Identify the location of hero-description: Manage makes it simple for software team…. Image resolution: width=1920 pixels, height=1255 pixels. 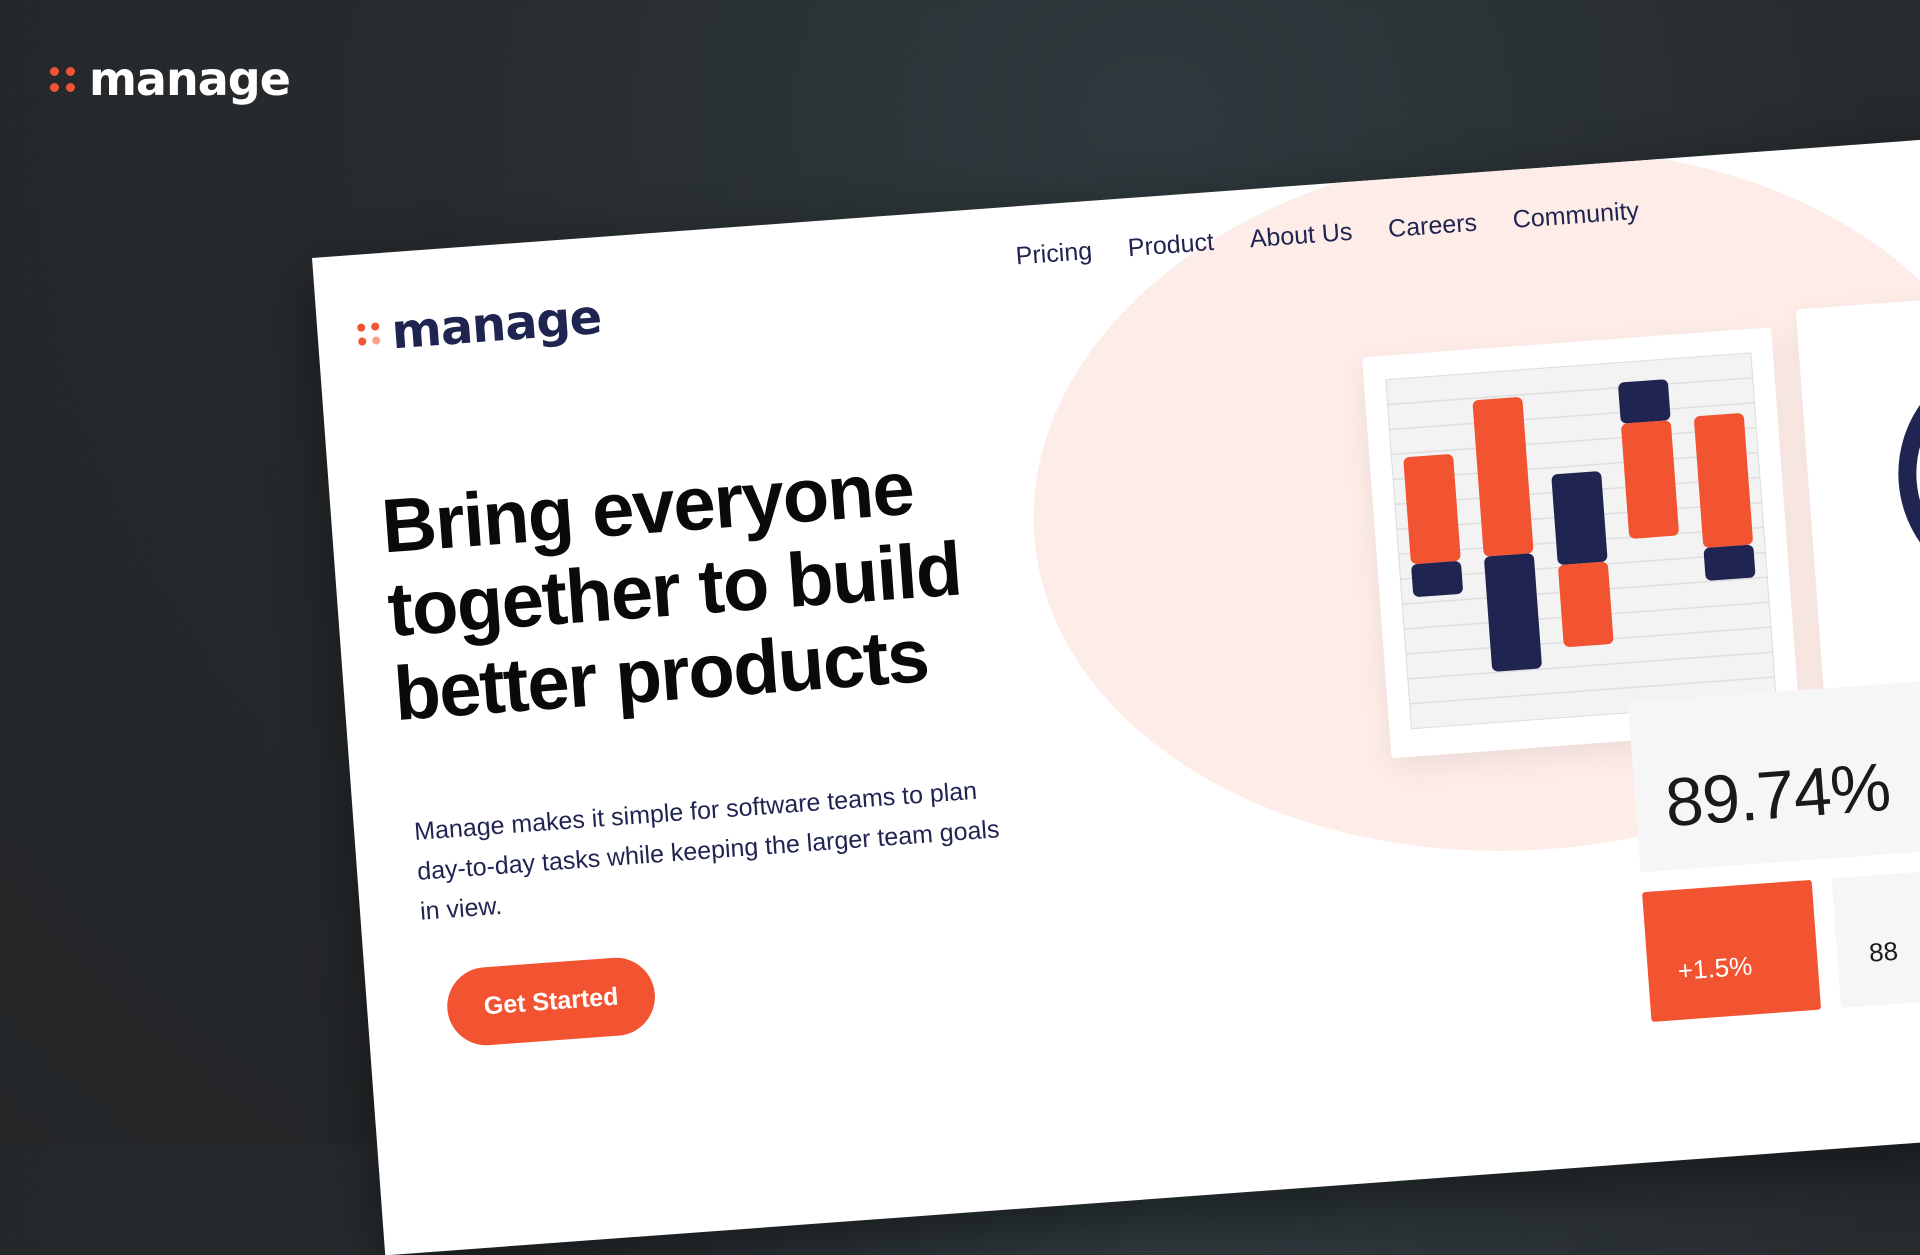
(707, 851).